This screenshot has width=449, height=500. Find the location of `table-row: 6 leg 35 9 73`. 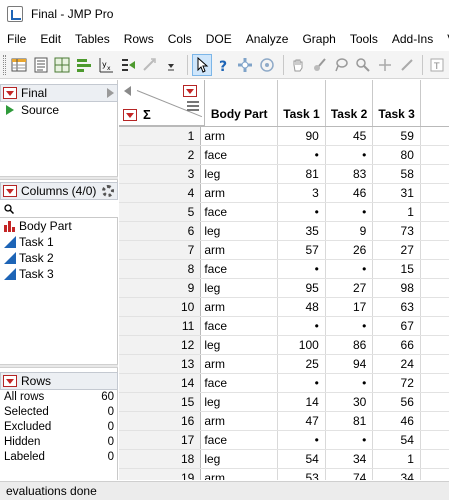

table-row: 6 leg 35 9 73 is located at coordinates (284, 231).